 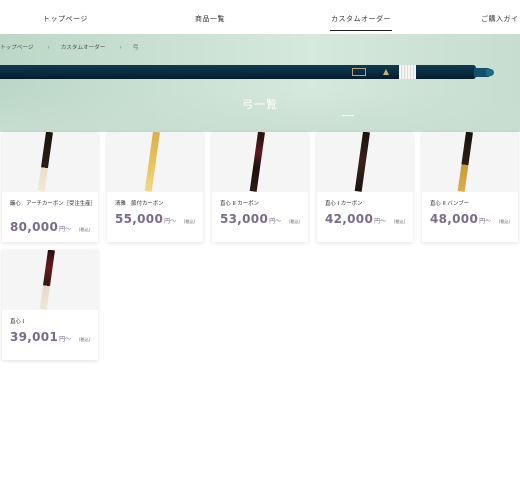 I want to click on nav-item-custom-order: カスタムオーダー, so click(x=361, y=23).